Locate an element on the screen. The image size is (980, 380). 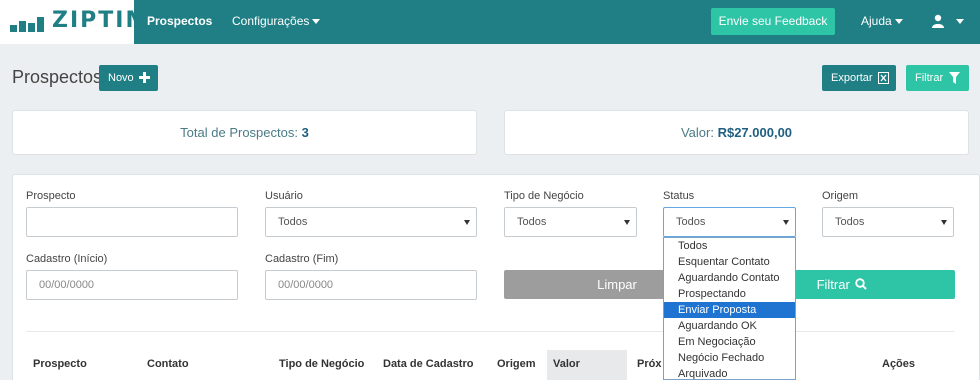
filter-icon is located at coordinates (954, 78).